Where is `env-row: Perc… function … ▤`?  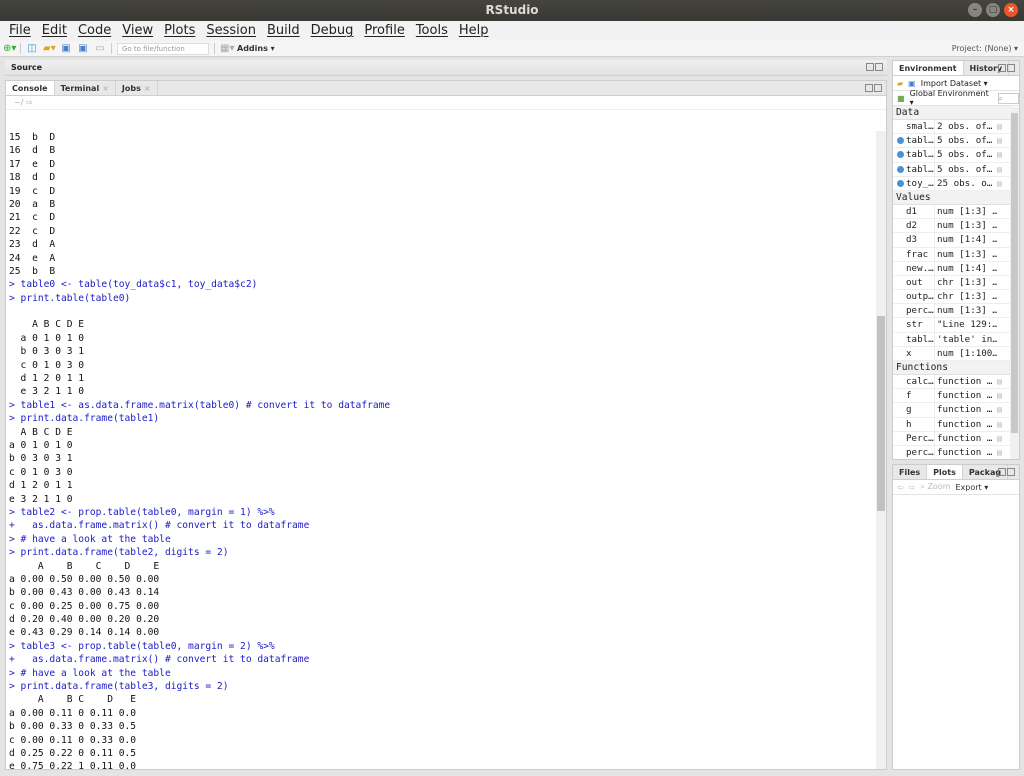
env-row: Perc… function … ▤ is located at coordinates (952, 438).